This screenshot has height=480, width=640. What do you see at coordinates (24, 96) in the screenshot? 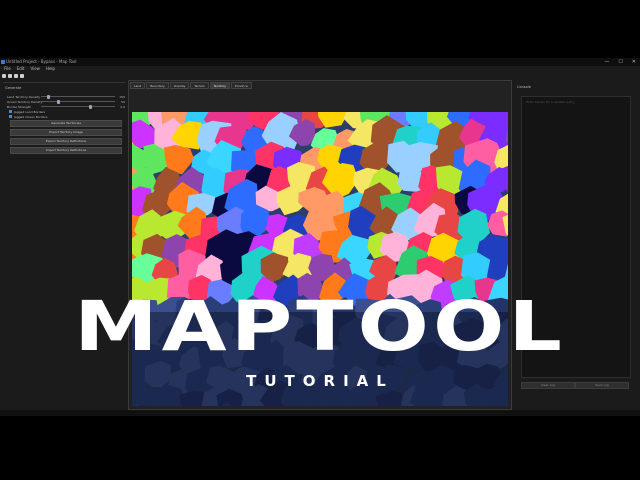
I see `slider-label: Land Territory Density` at bounding box center [24, 96].